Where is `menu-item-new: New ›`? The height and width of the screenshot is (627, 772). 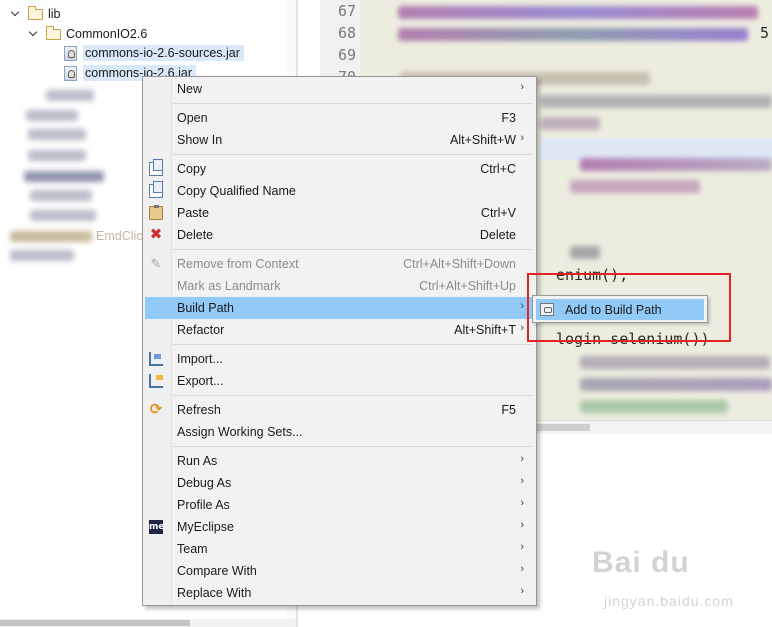
menu-item-new: New › is located at coordinates (339, 89).